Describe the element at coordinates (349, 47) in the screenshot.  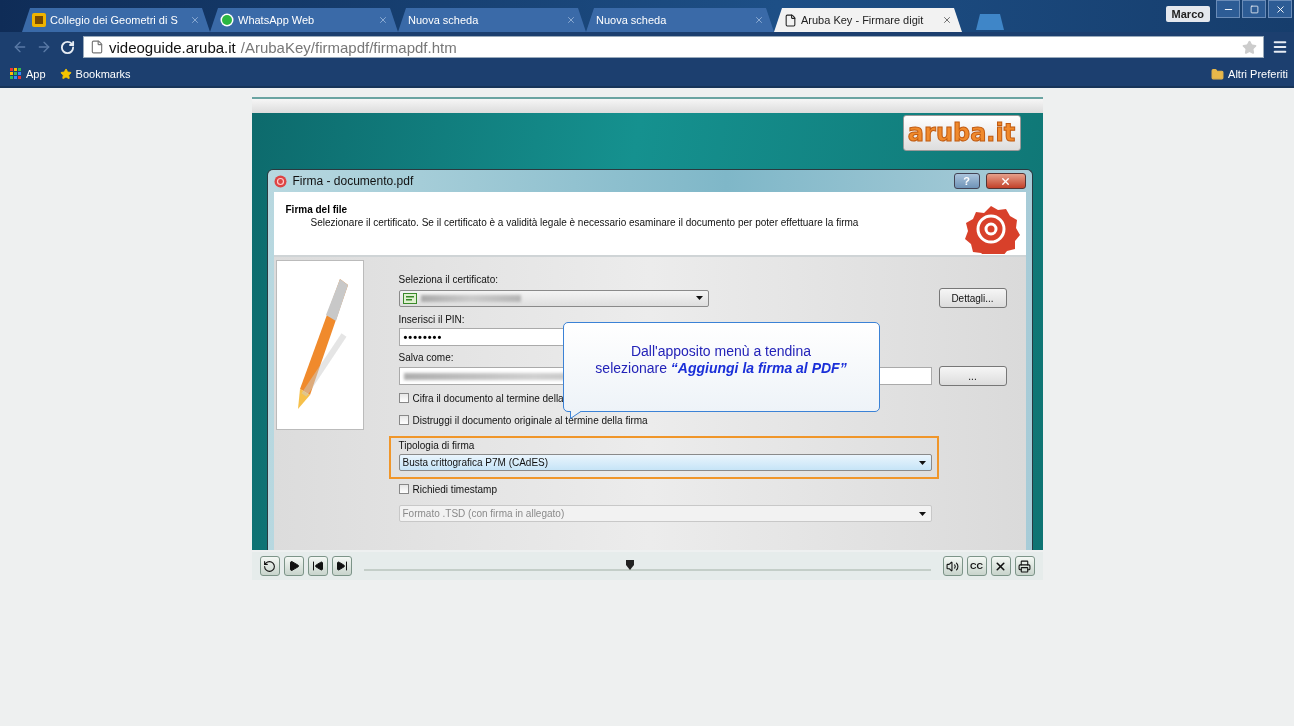
I see `url-path: /ArubaKey/firmapdf/firmapdf.htm` at that location.